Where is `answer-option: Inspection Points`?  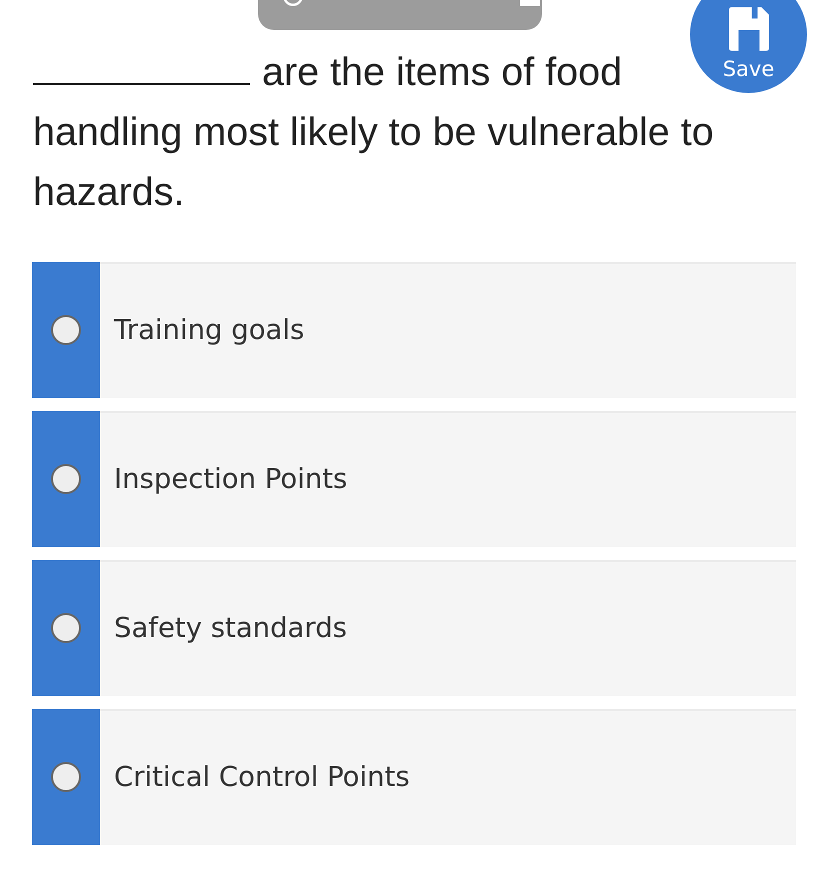 answer-option: Inspection Points is located at coordinates (414, 479).